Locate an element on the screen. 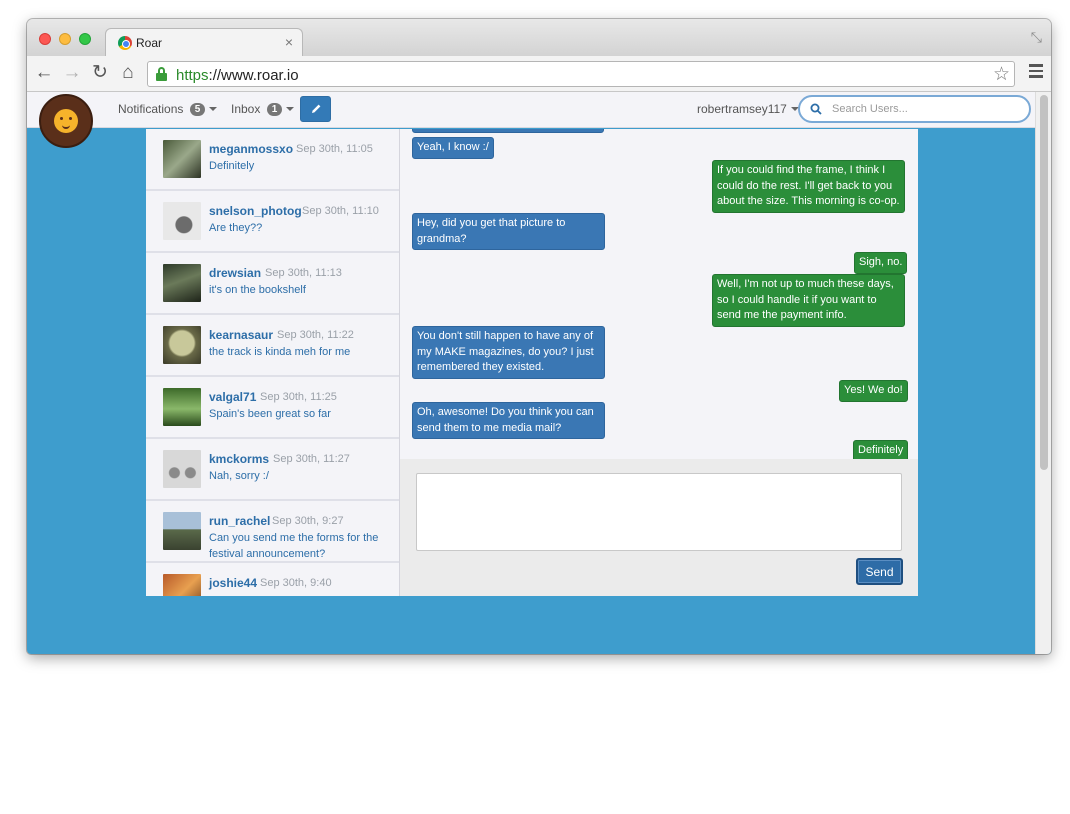  home-icon: ⌂ is located at coordinates (128, 73).